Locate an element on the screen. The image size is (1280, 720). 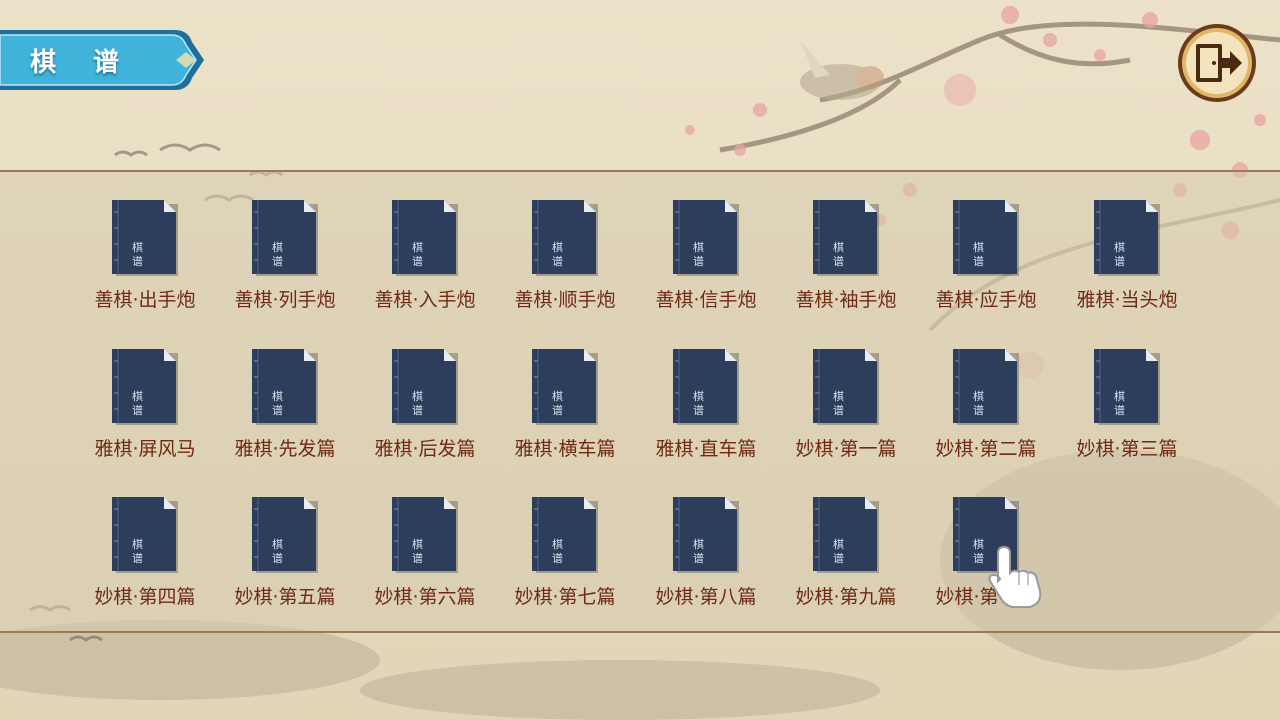
book-label: 雅棋·屏风马 is located at coordinates (145, 449).